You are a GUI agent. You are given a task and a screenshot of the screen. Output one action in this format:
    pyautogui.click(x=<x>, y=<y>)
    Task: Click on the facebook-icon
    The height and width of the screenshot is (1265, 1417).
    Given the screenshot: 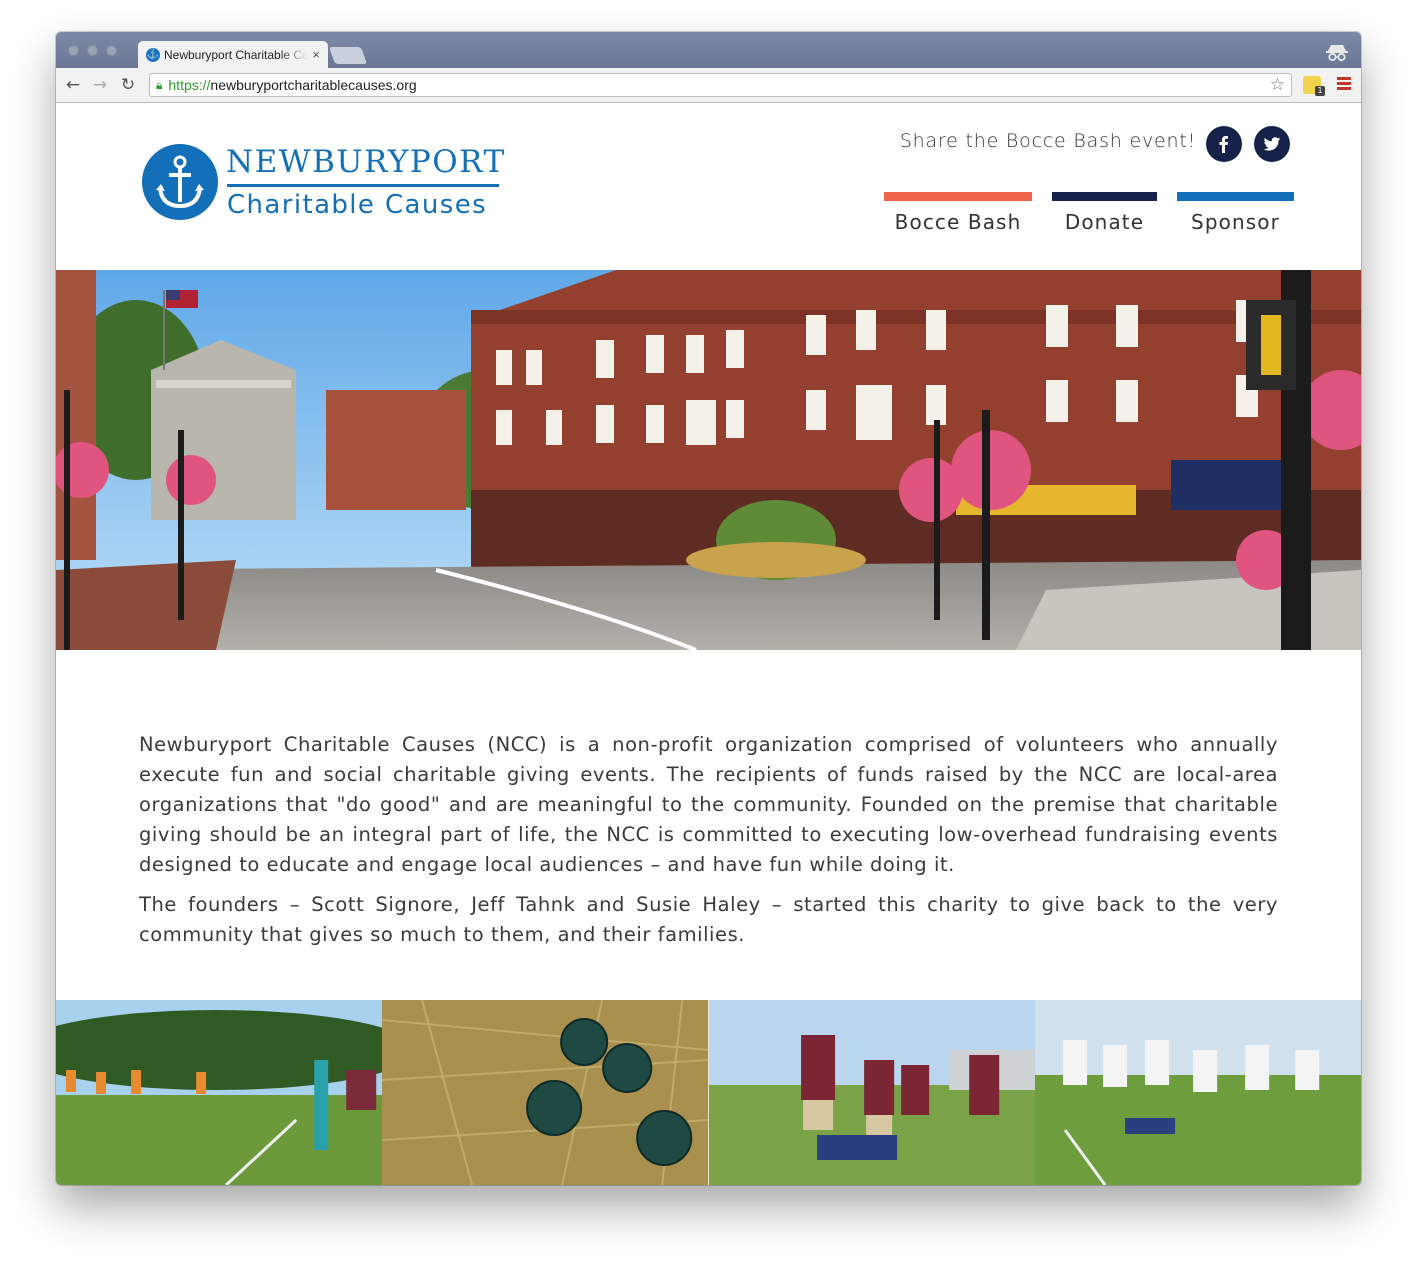 What is the action you would take?
    pyautogui.click(x=1223, y=144)
    